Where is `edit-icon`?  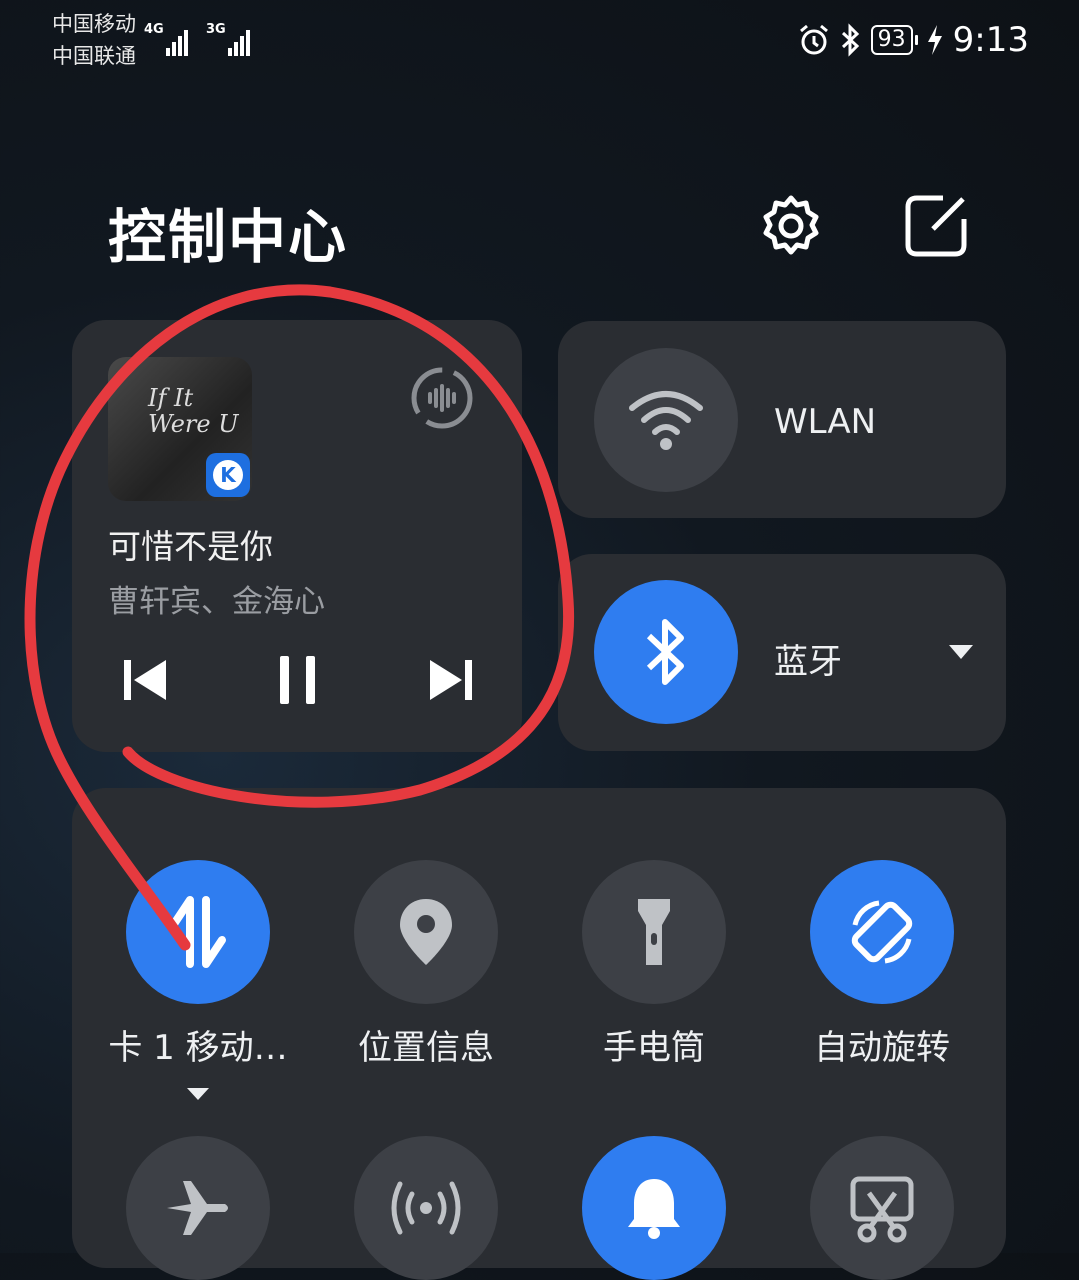
edit-icon is located at coordinates (936, 226).